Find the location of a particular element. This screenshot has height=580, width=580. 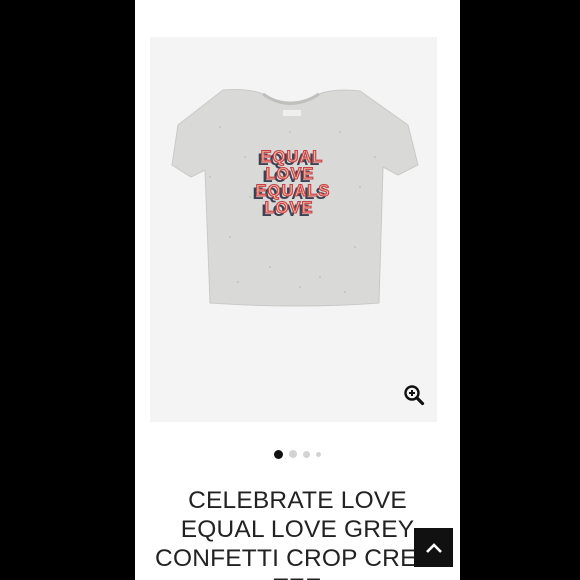

zoom-button is located at coordinates (414, 395).